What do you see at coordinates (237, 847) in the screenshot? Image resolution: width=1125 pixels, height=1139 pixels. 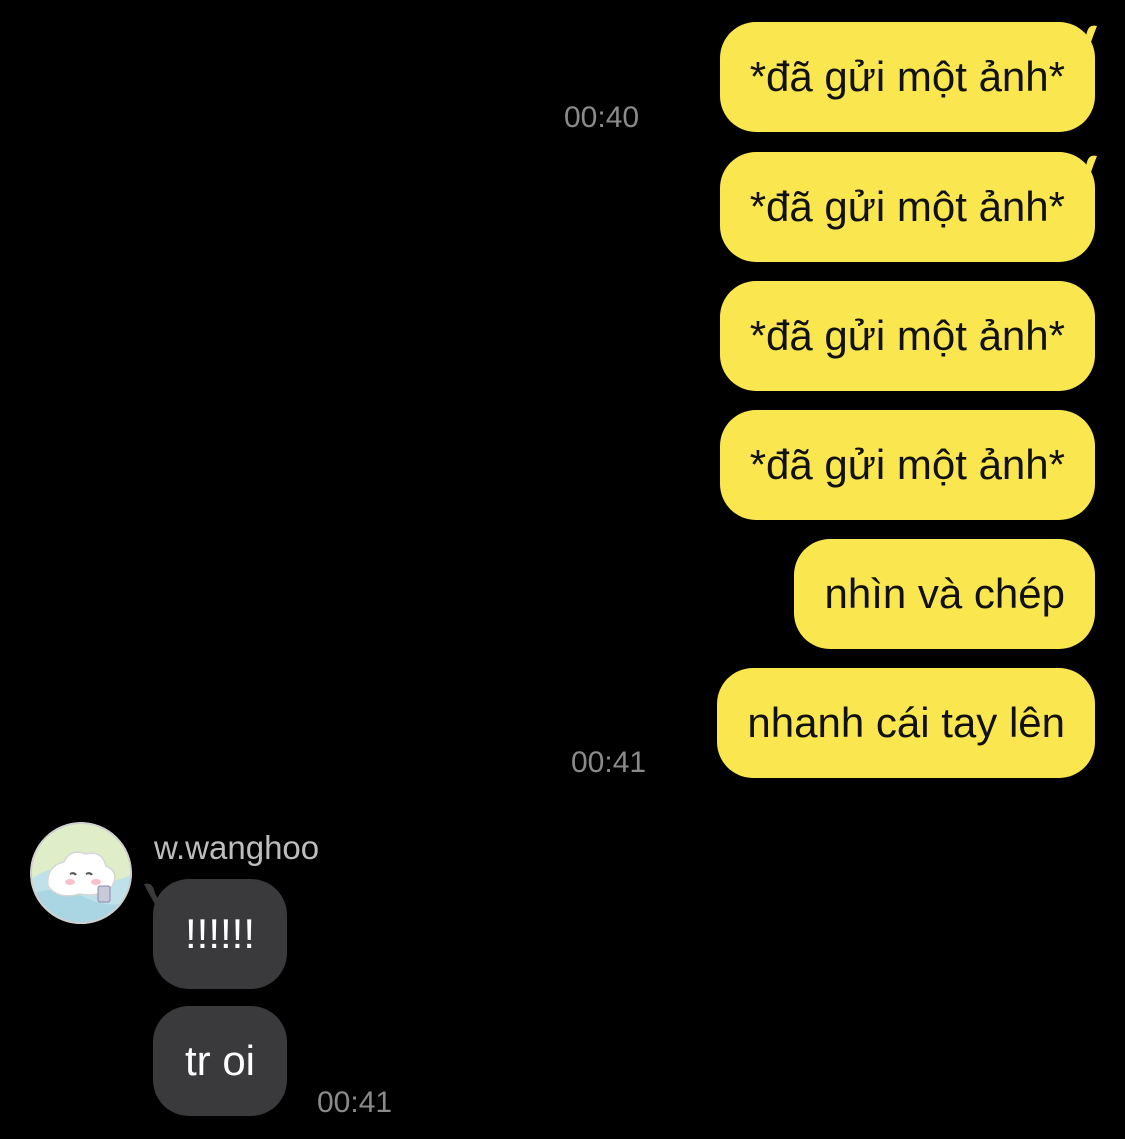 I see `sender-name: w.wanghoo` at bounding box center [237, 847].